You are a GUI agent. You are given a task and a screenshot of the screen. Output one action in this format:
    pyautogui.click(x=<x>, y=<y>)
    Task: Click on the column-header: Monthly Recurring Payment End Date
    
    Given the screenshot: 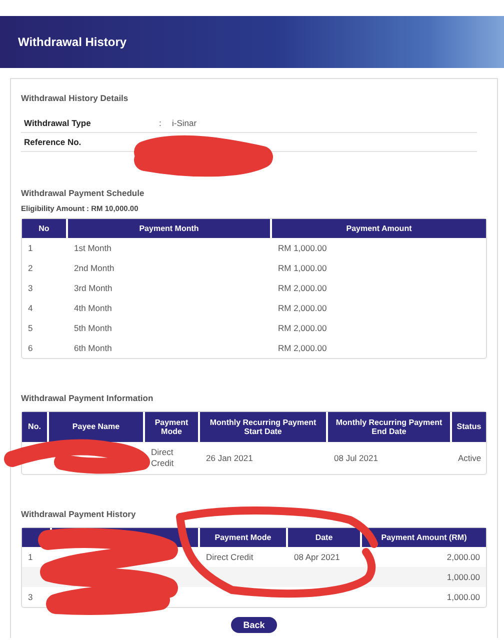 What is the action you would take?
    pyautogui.click(x=390, y=427)
    